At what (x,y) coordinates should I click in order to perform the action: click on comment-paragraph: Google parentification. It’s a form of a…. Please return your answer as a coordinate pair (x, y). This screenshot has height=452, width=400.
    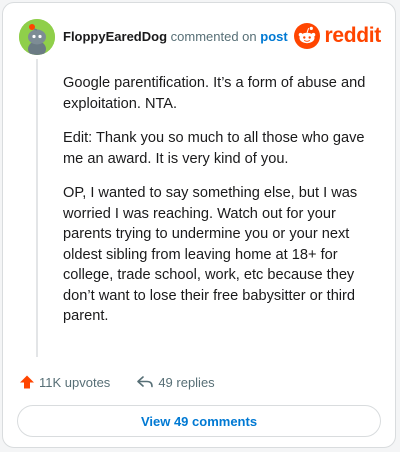
    Looking at the image, I should click on (214, 93).